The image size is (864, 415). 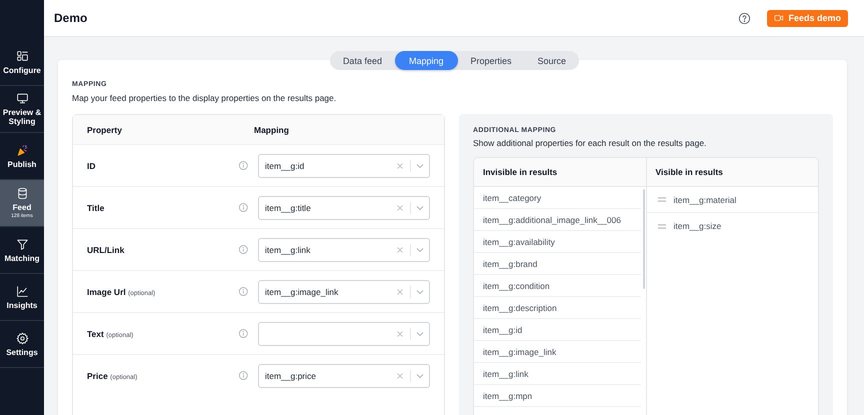 I want to click on section-description: Show additional properties for each result on the results page., so click(x=590, y=143).